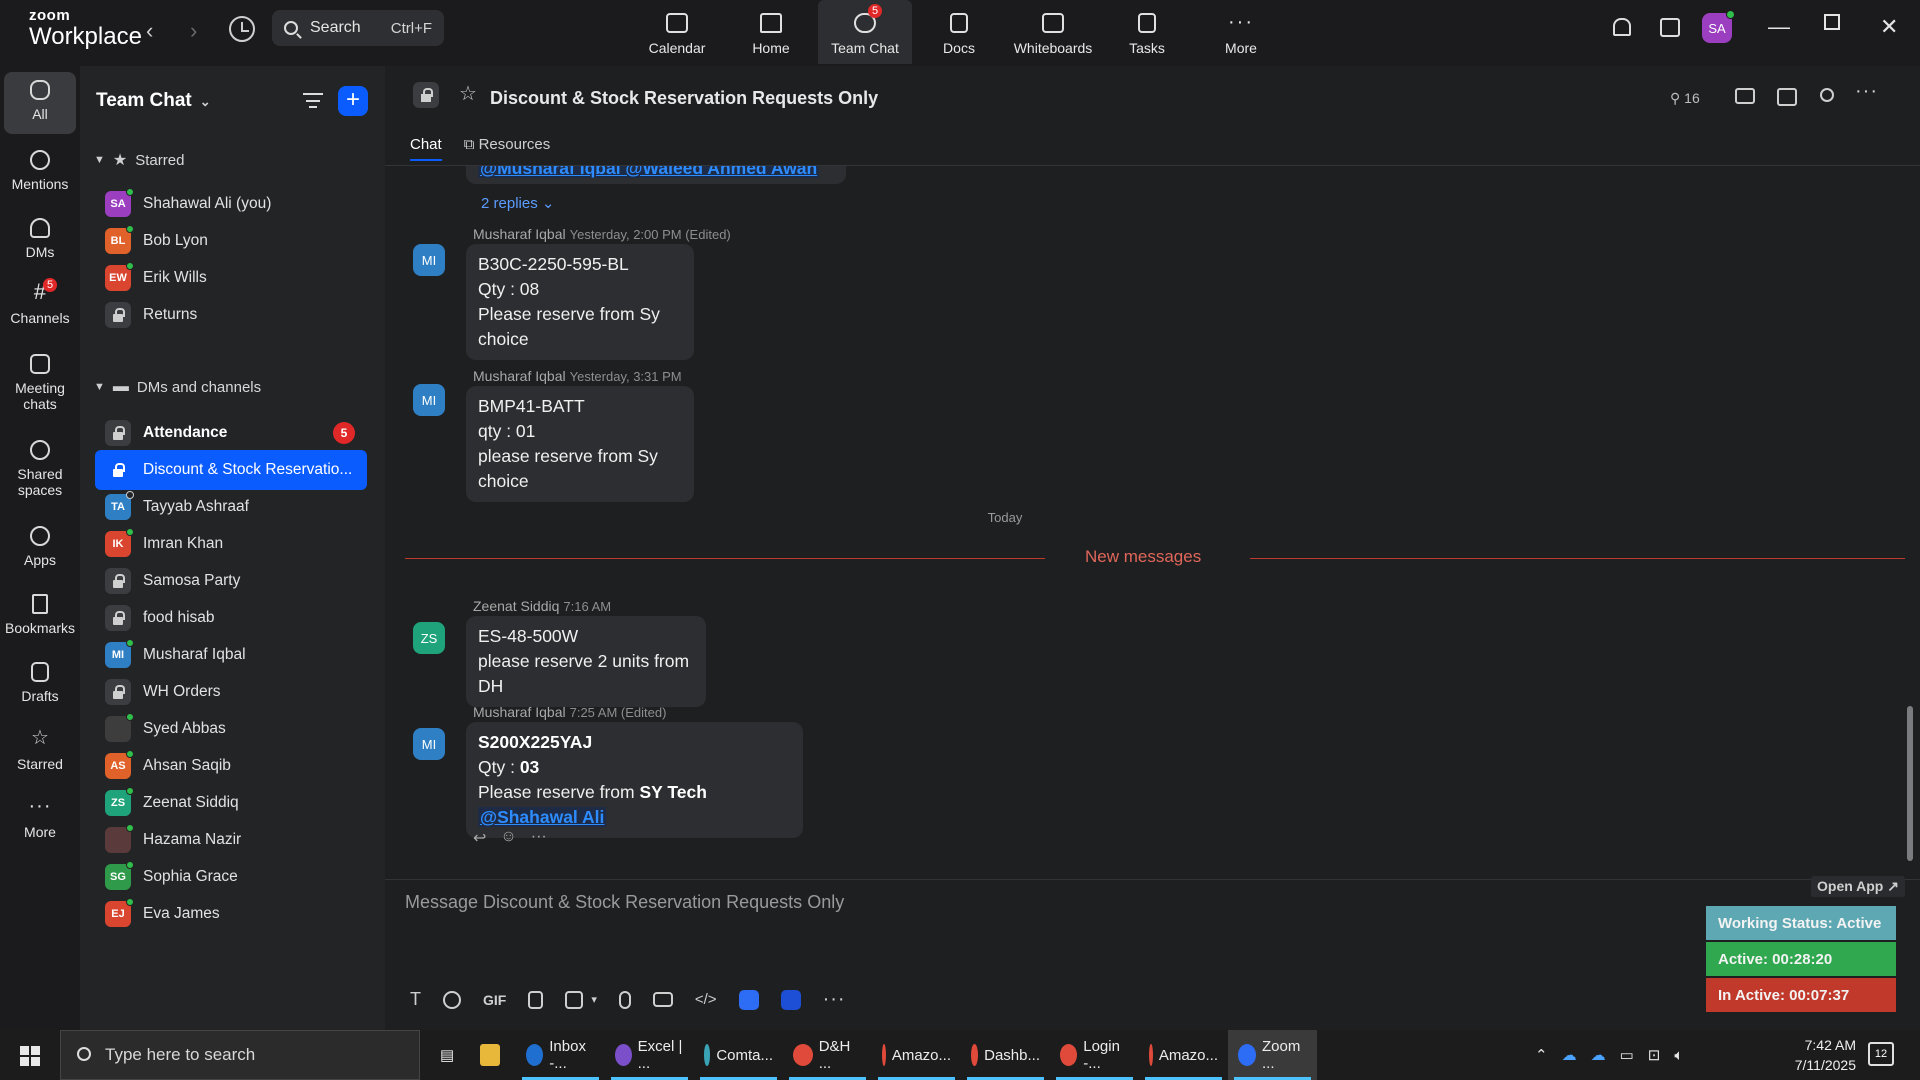  Describe the element at coordinates (231, 278) in the screenshot. I see `sidebar-dm-item: EW Erik Wills` at that location.